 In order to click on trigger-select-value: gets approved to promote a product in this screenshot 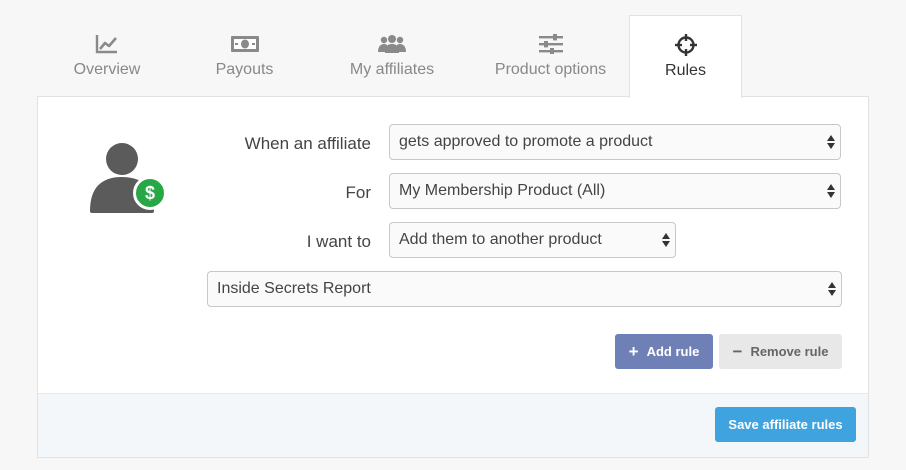, I will do `click(526, 141)`.